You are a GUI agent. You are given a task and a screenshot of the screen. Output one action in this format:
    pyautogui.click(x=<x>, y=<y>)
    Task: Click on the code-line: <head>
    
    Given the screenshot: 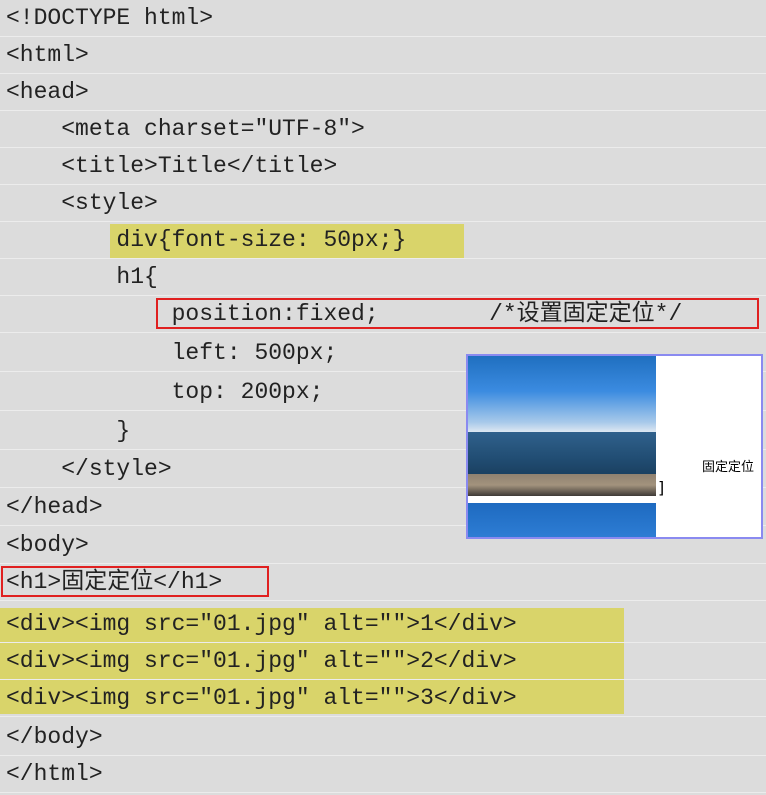 What is the action you would take?
    pyautogui.click(x=383, y=92)
    